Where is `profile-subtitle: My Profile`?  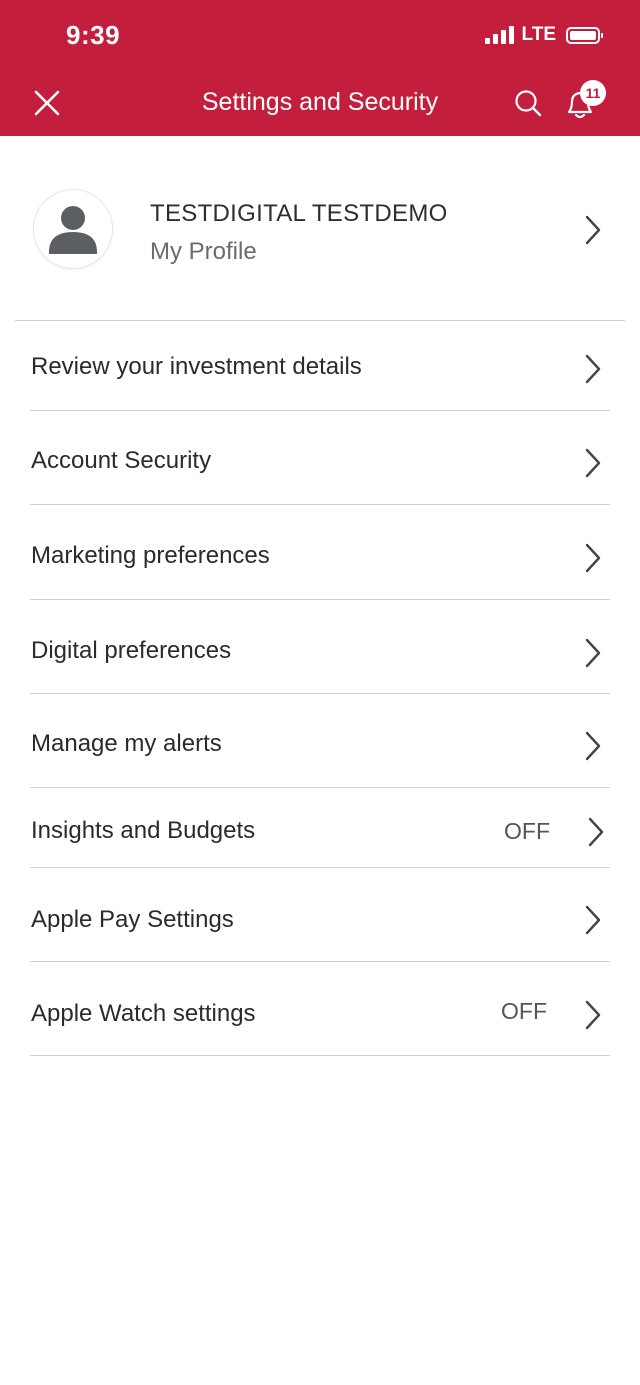 profile-subtitle: My Profile is located at coordinates (203, 251).